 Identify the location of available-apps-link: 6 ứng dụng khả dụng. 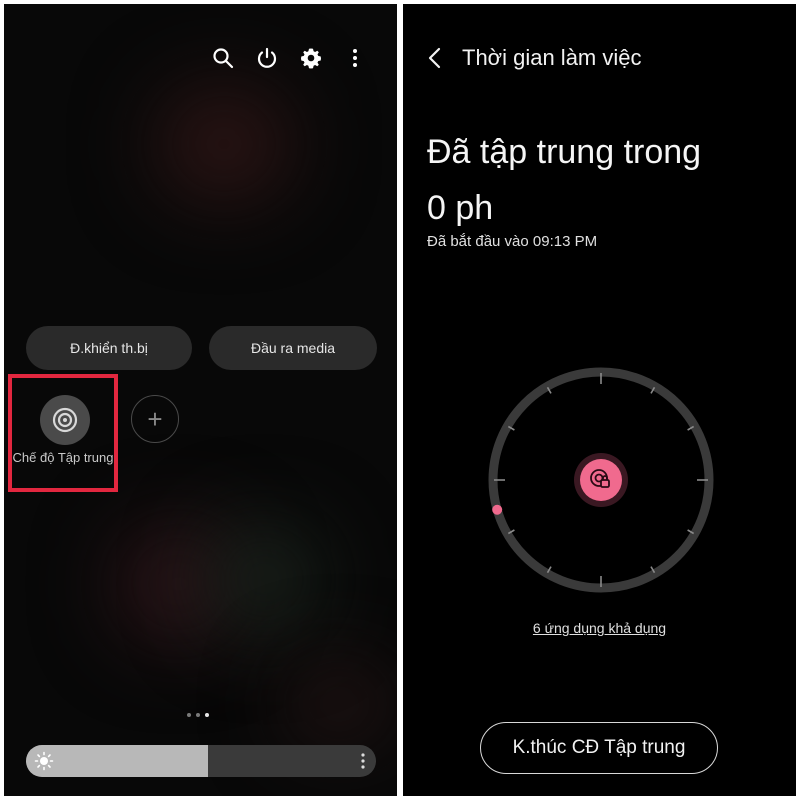
(599, 628).